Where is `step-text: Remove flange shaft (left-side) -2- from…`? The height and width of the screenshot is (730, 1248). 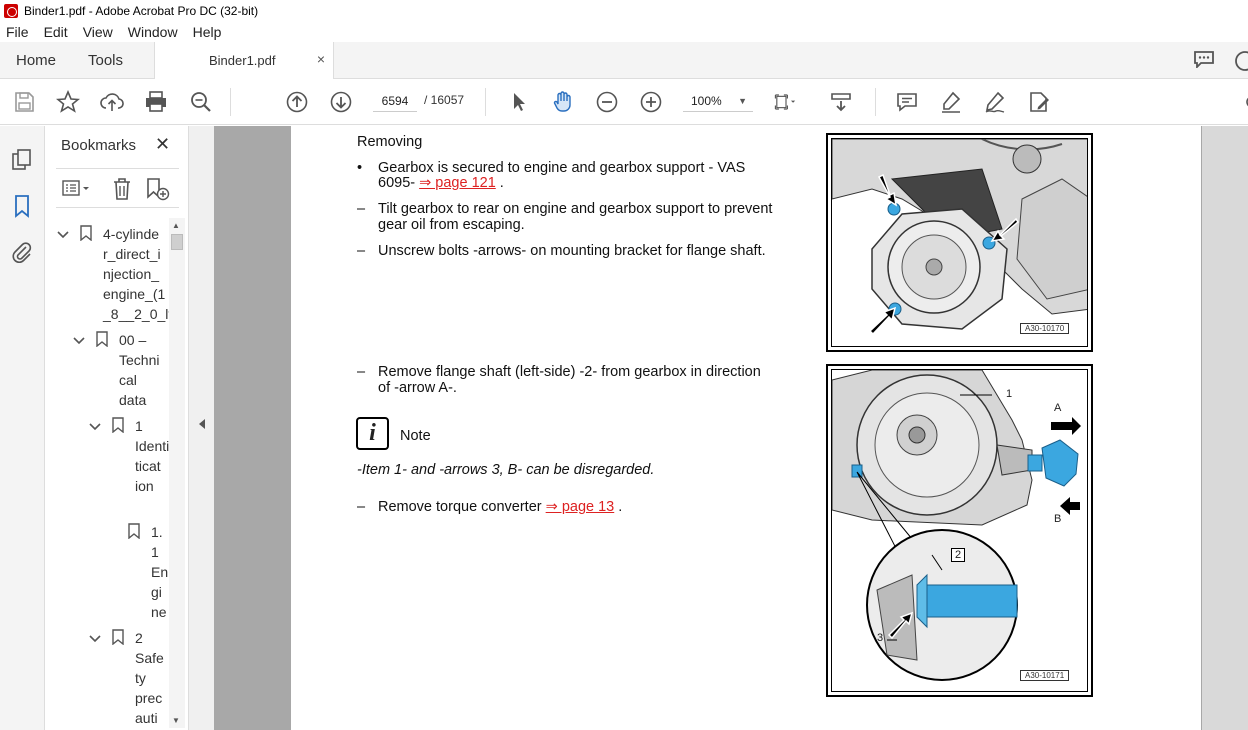
step-text: Remove flange shaft (left-side) -2- from… is located at coordinates (569, 372).